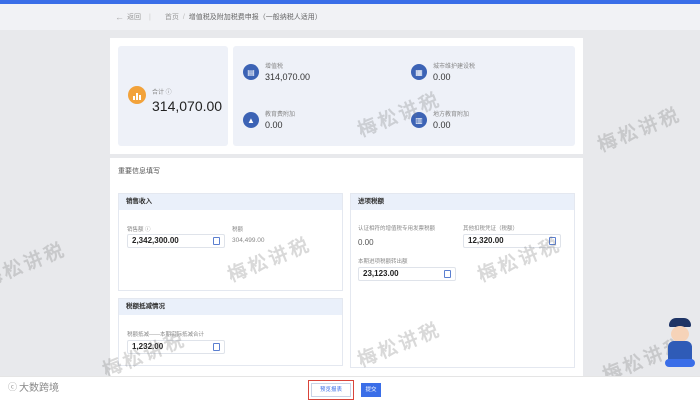 The width and height of the screenshot is (700, 401). Describe the element at coordinates (155, 240) in the screenshot. I see `sales-amount-value: 2,342,300.00` at that location.